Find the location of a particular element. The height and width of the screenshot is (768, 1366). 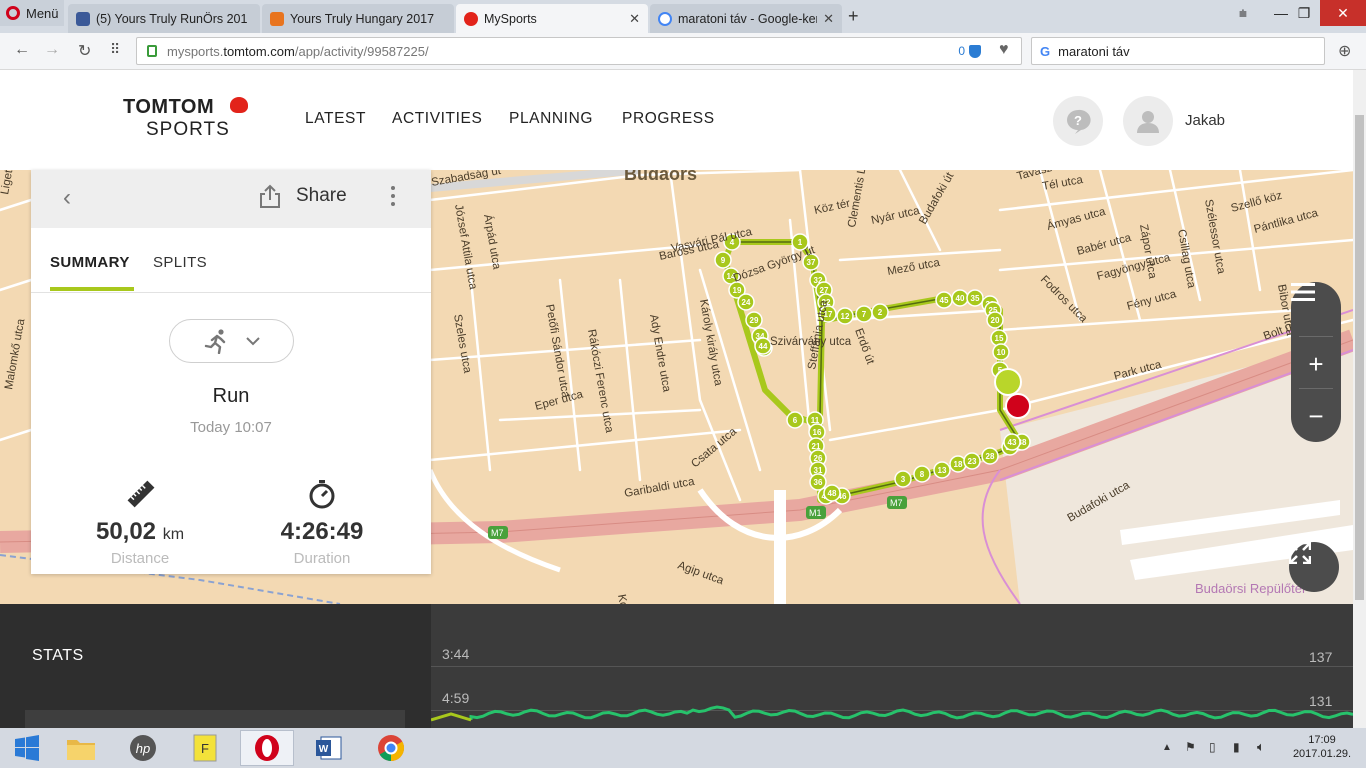

username: Jakab is located at coordinates (1205, 120).